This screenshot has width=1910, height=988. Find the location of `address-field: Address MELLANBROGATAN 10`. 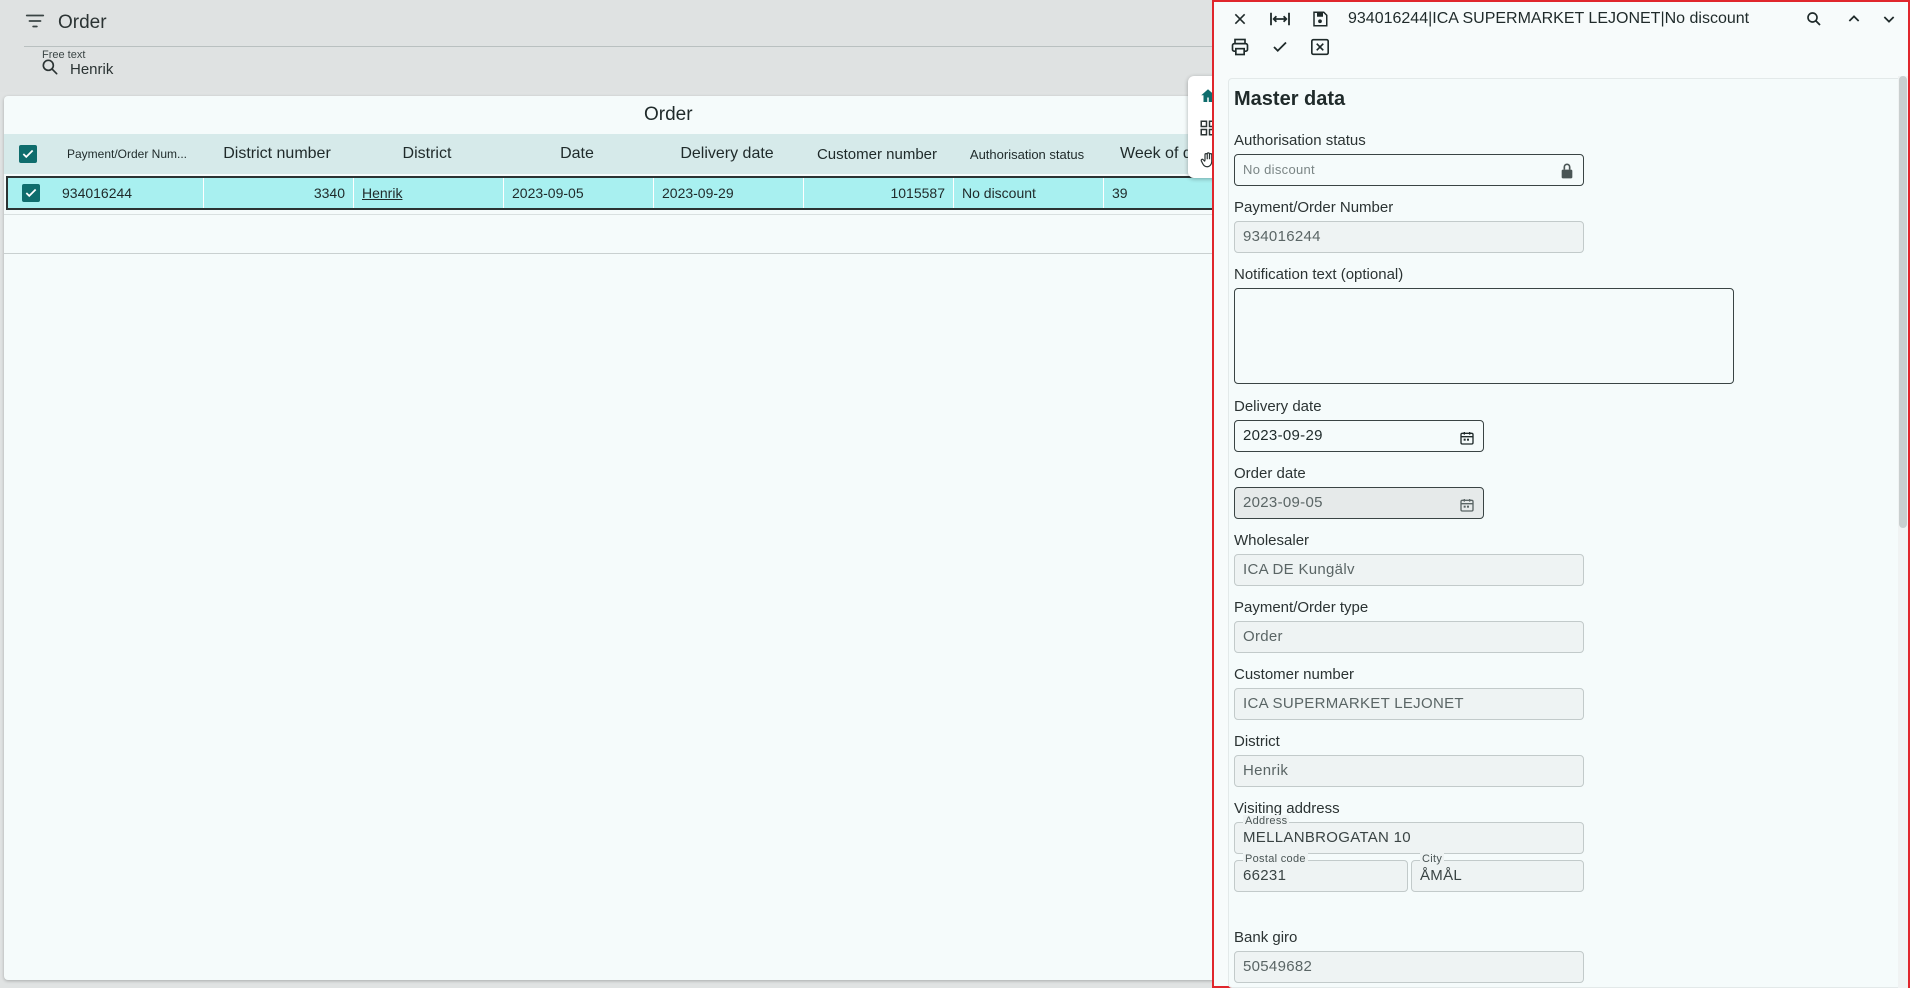

address-field: Address MELLANBROGATAN 10 is located at coordinates (1409, 834).